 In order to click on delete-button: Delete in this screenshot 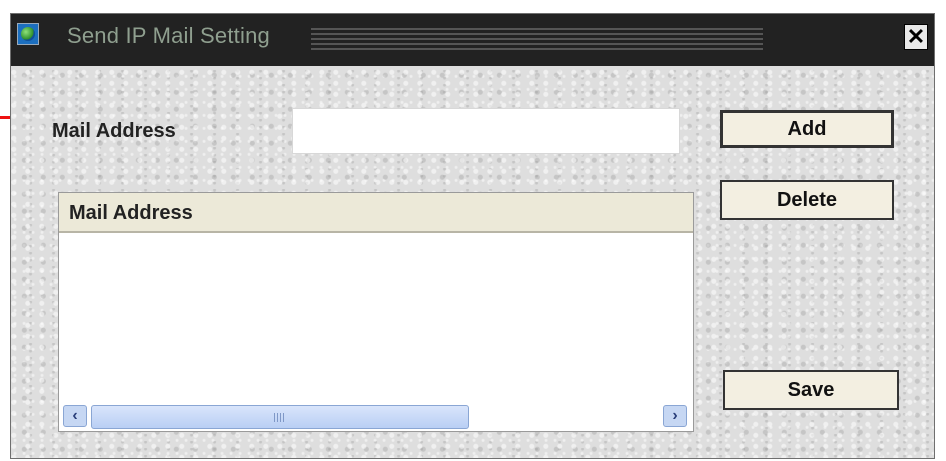, I will do `click(807, 200)`.